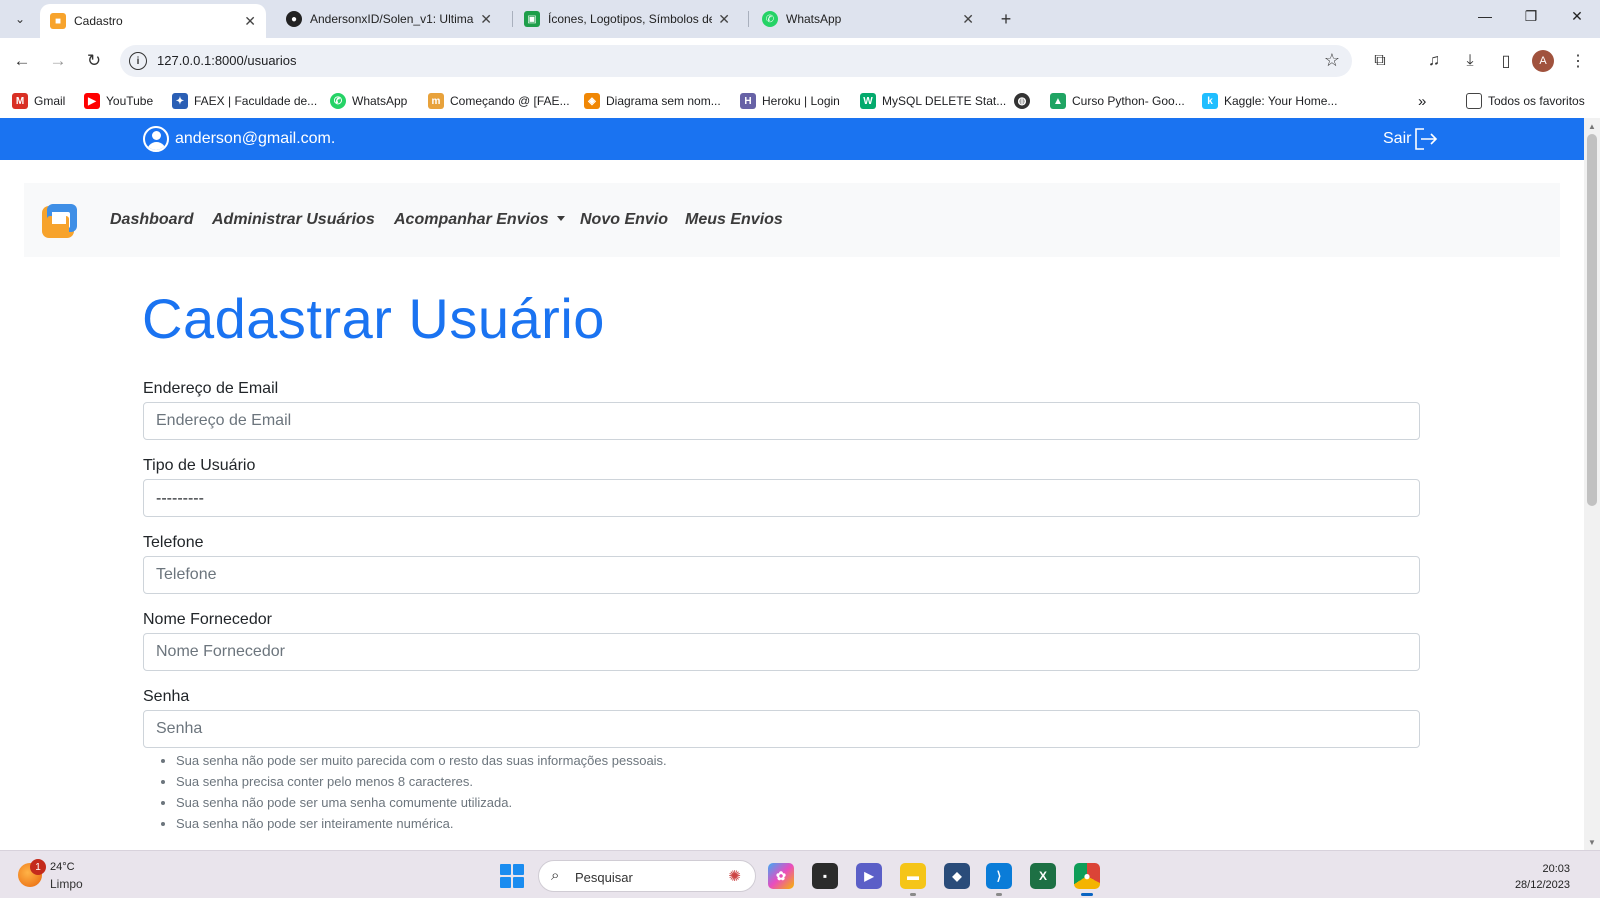  I want to click on page-scrollbar: ▲ ▼, so click(1592, 484).